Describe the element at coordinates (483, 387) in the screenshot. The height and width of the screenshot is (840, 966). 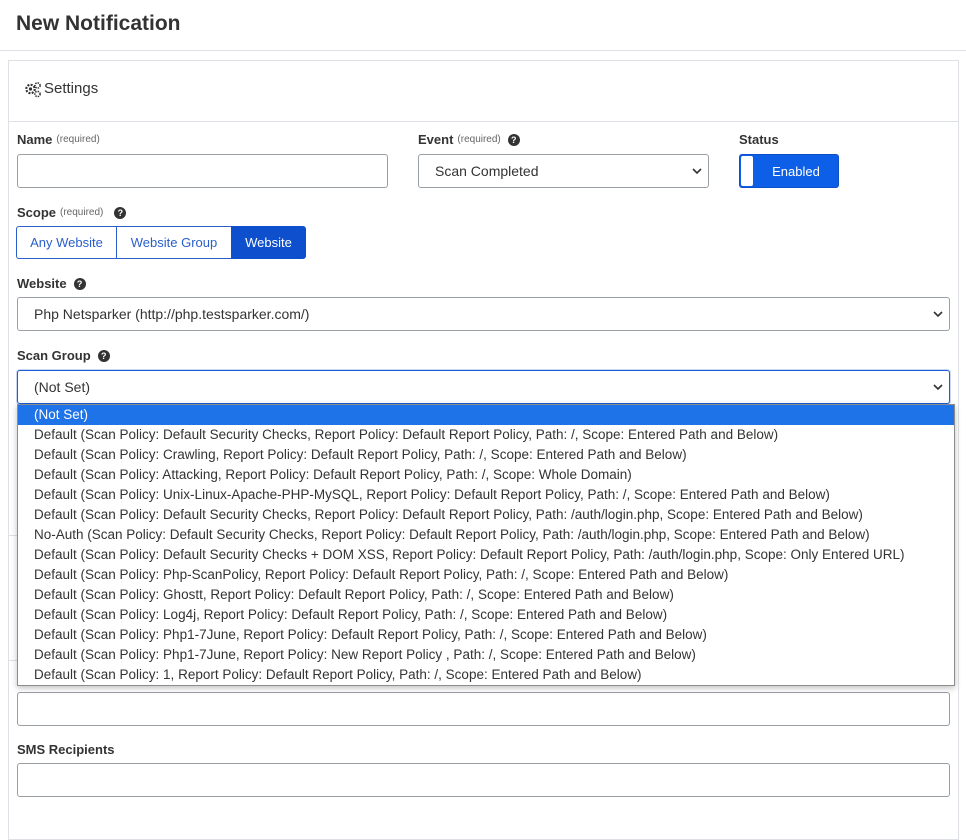
I see `scan-group-select: (Not Set)` at that location.